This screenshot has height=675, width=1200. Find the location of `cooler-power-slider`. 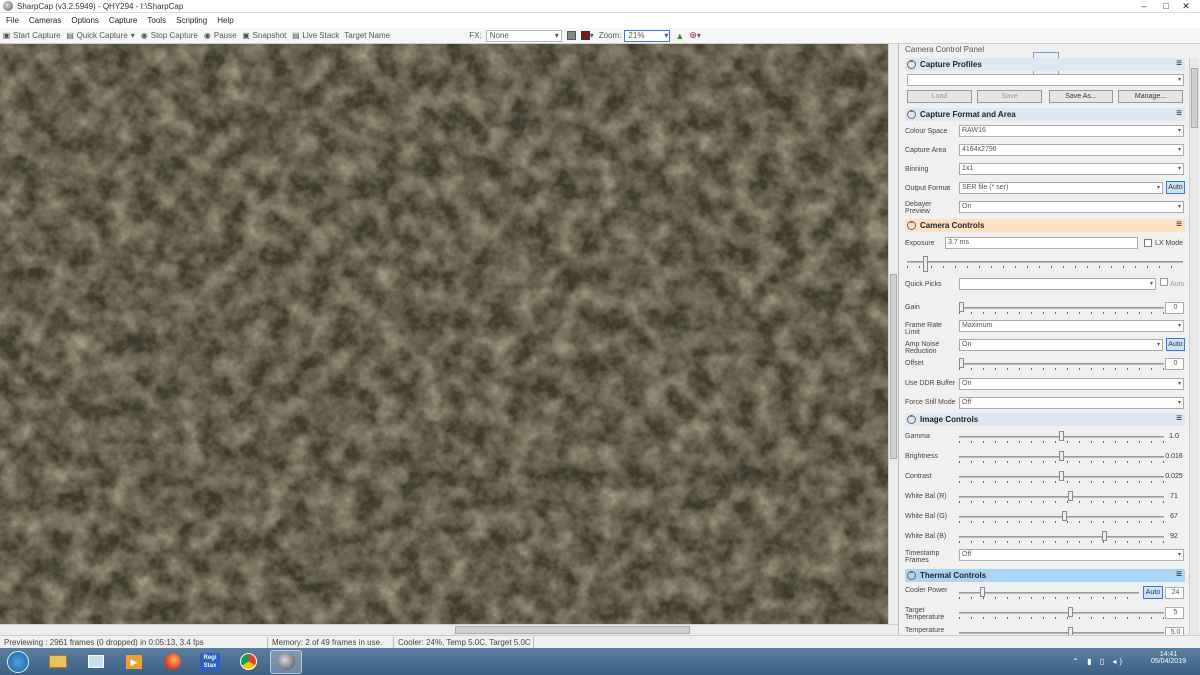

cooler-power-slider is located at coordinates (1049, 593).